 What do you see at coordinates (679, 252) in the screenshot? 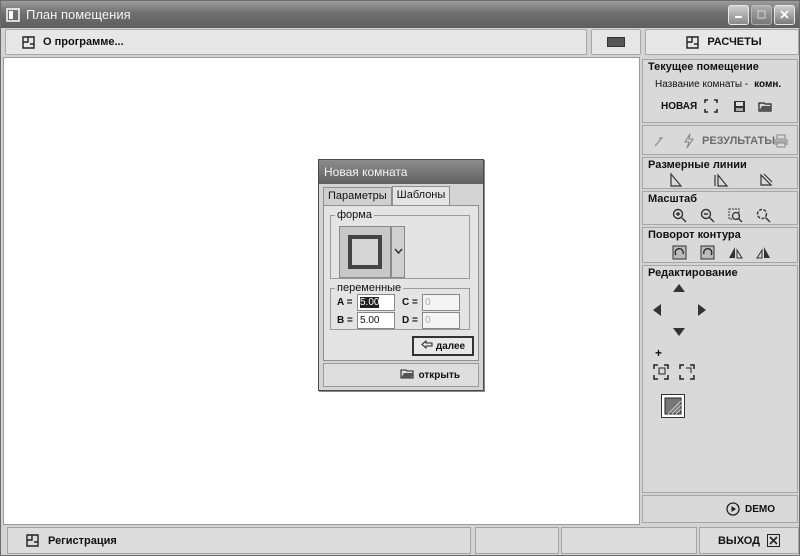
I see `rotate-left-icon` at bounding box center [679, 252].